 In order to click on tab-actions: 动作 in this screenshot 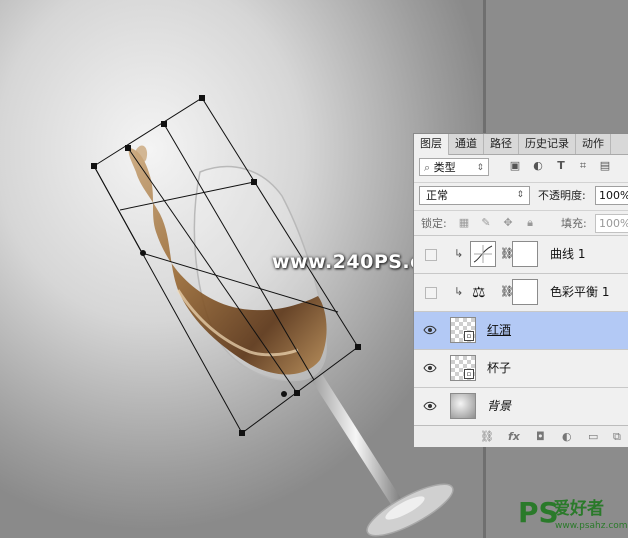, I will do `click(593, 144)`.